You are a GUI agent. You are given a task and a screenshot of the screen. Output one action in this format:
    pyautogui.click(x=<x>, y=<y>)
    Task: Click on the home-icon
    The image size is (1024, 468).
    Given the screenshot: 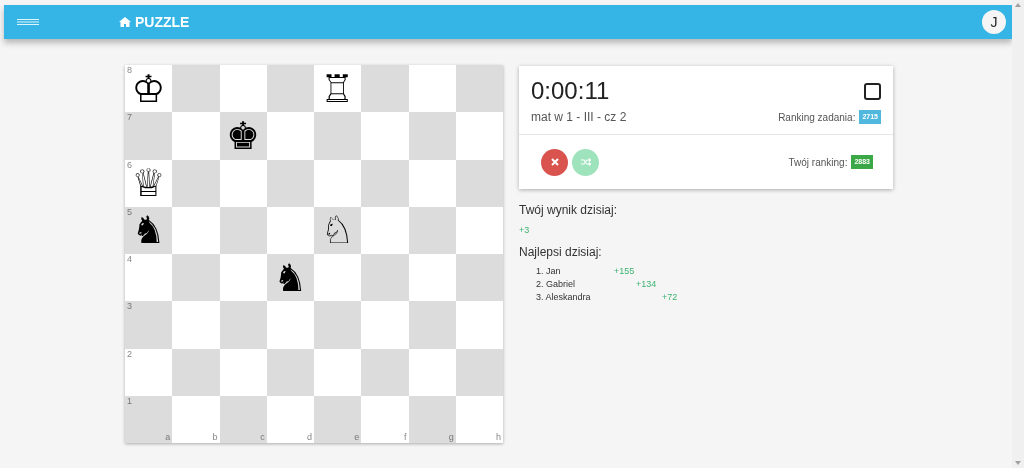 What is the action you would take?
    pyautogui.click(x=125, y=22)
    